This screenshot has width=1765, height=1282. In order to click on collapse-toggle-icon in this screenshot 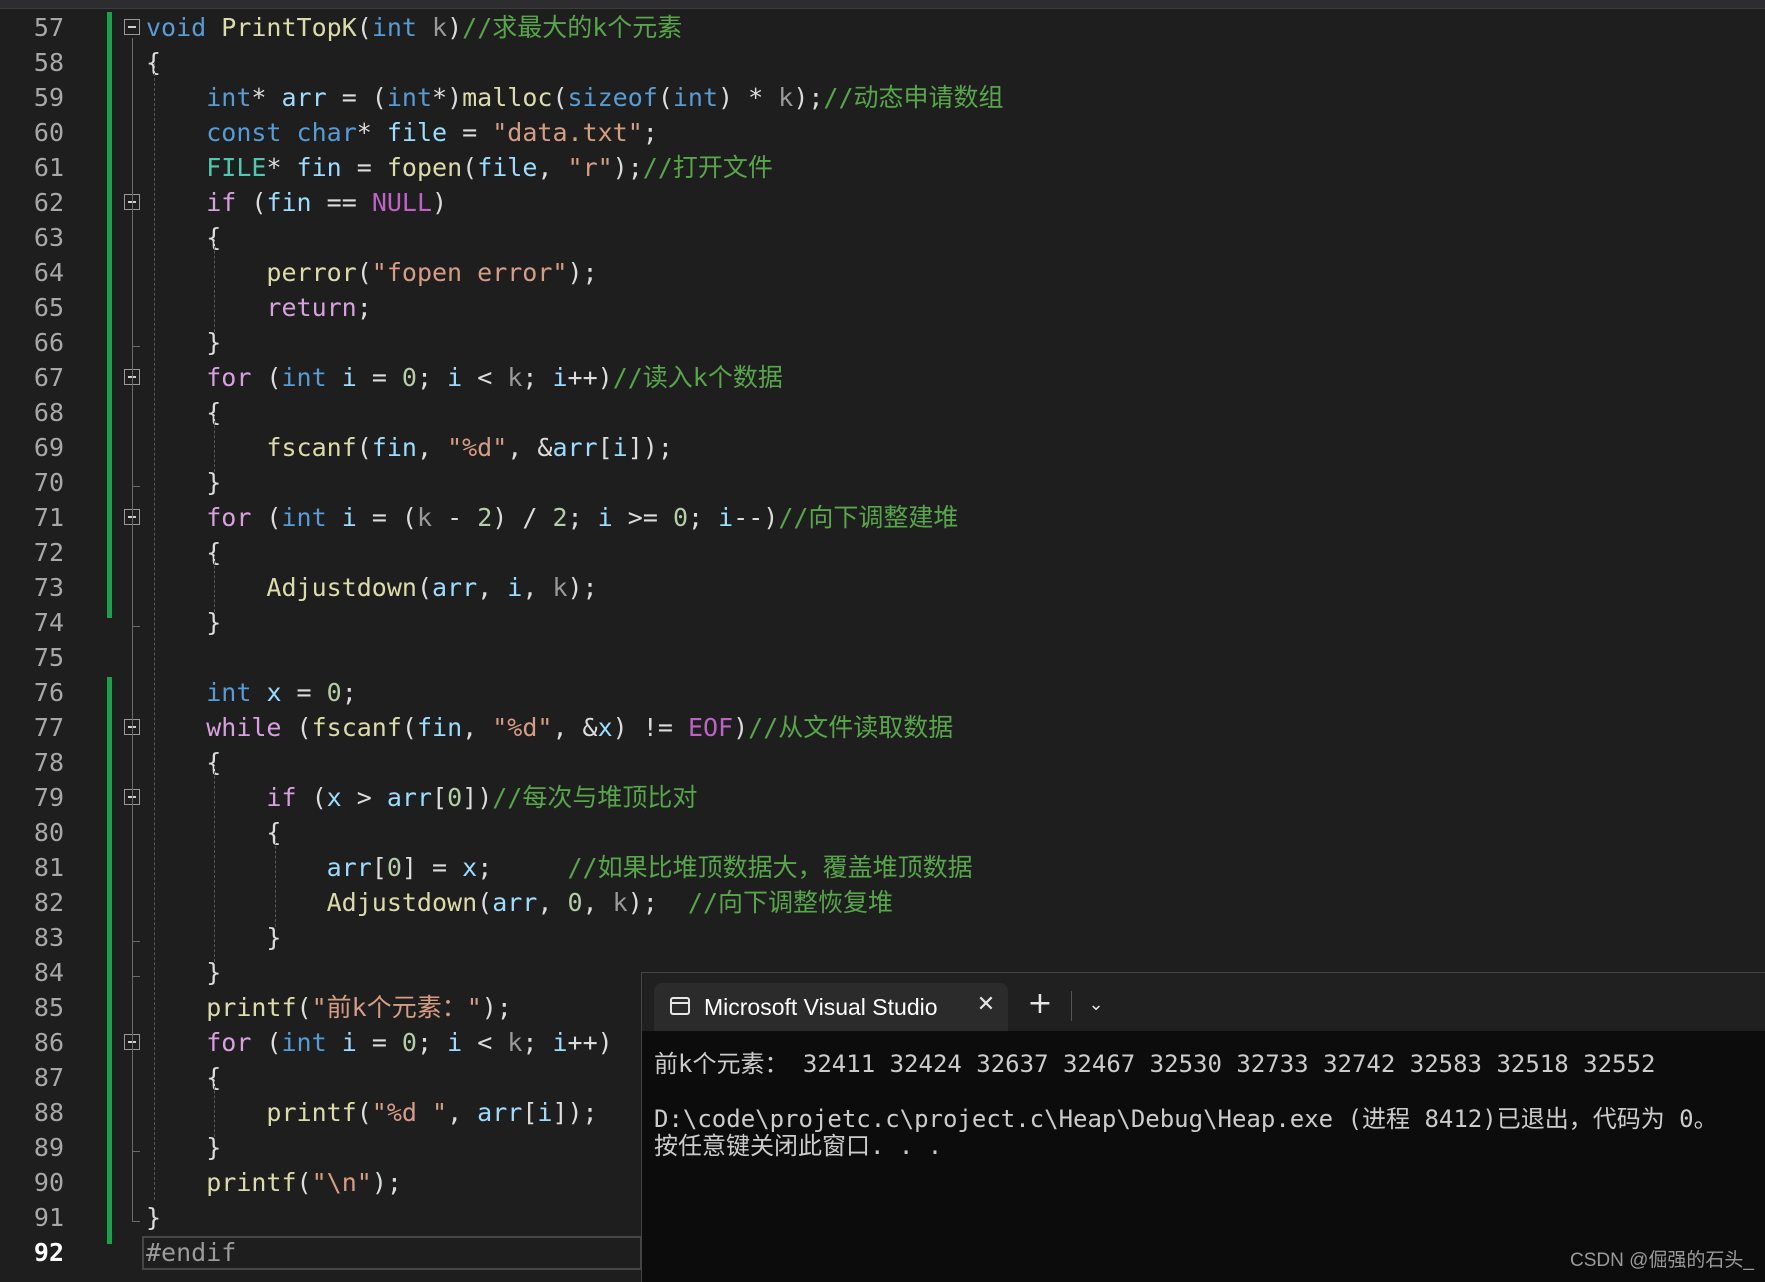, I will do `click(132, 27)`.